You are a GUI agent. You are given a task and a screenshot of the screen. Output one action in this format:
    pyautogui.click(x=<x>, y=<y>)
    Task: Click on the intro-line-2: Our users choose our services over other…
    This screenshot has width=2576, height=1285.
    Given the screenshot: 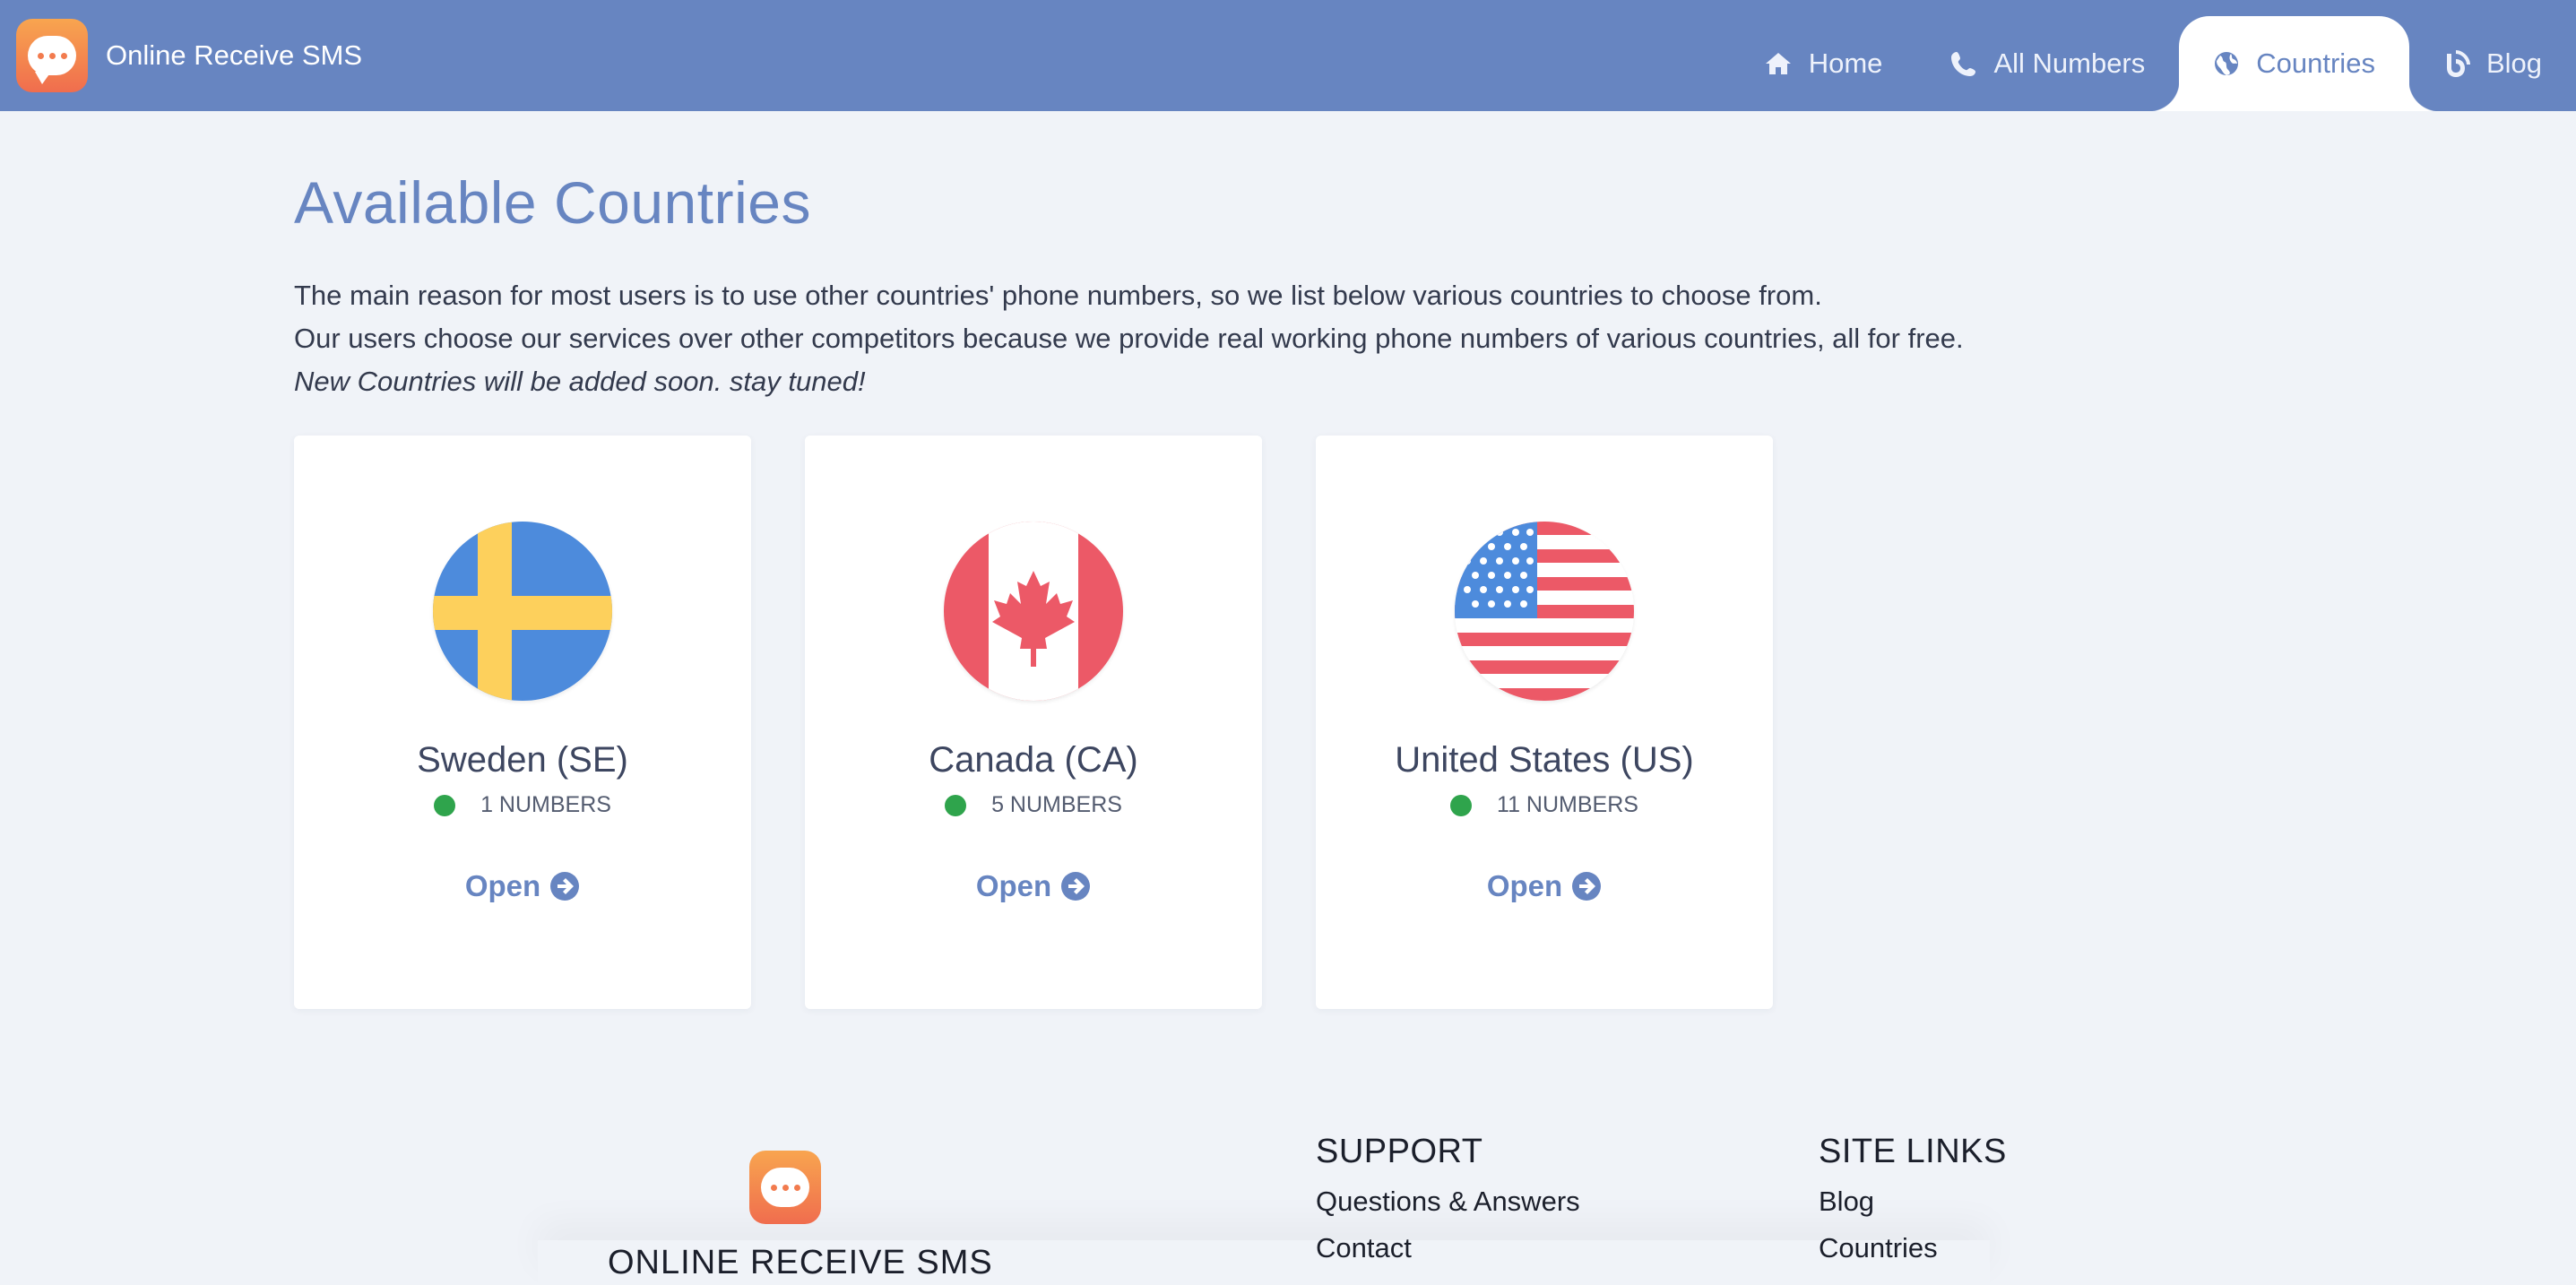 What is the action you would take?
    pyautogui.click(x=1129, y=338)
    